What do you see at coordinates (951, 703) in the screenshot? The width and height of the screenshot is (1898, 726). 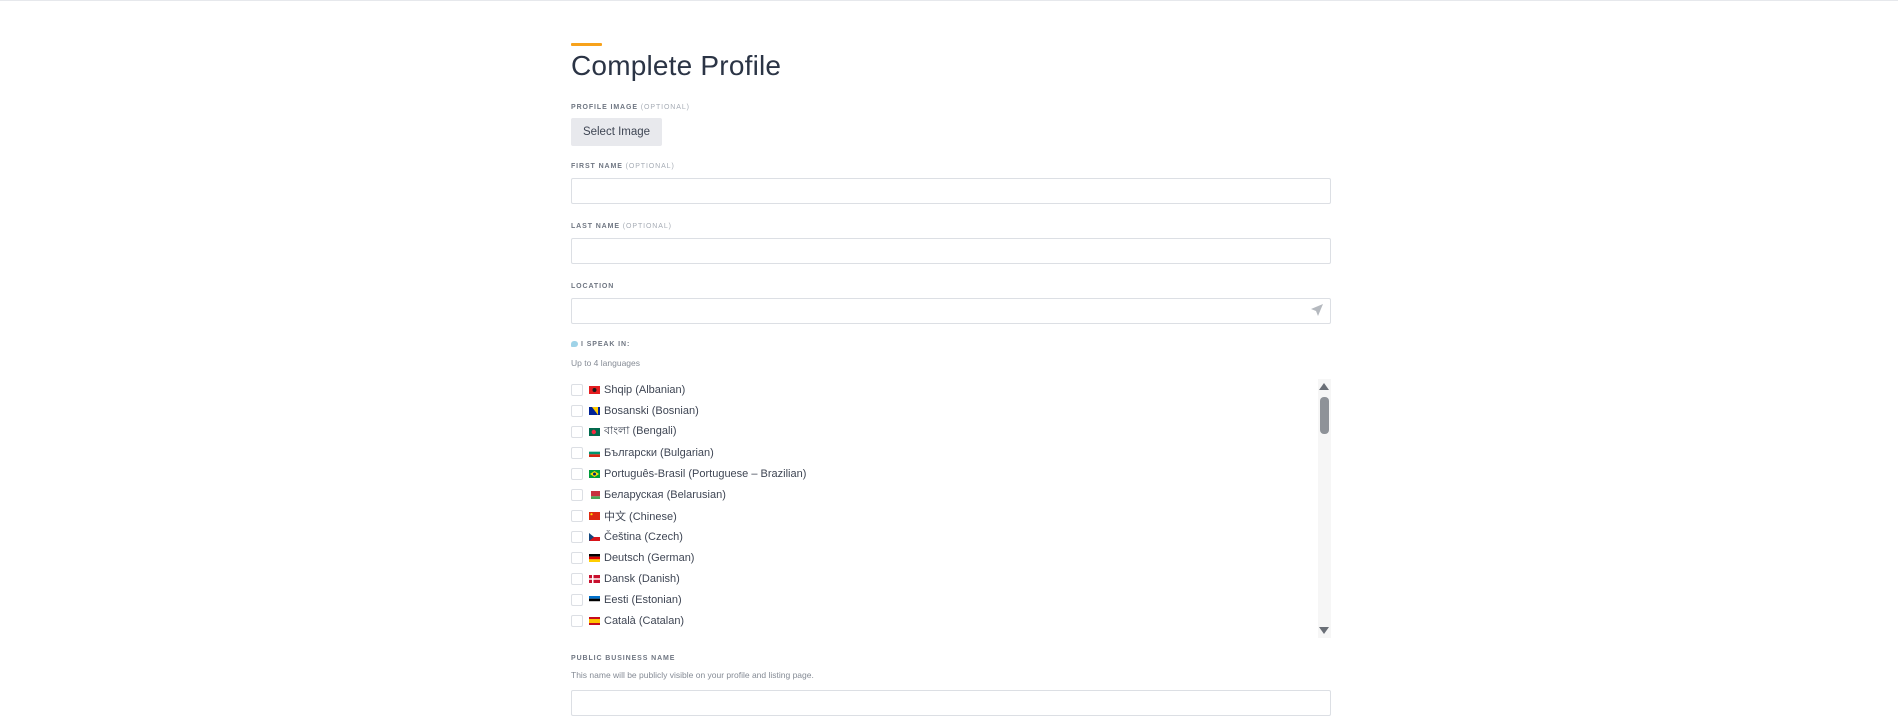 I see `business-name-input` at bounding box center [951, 703].